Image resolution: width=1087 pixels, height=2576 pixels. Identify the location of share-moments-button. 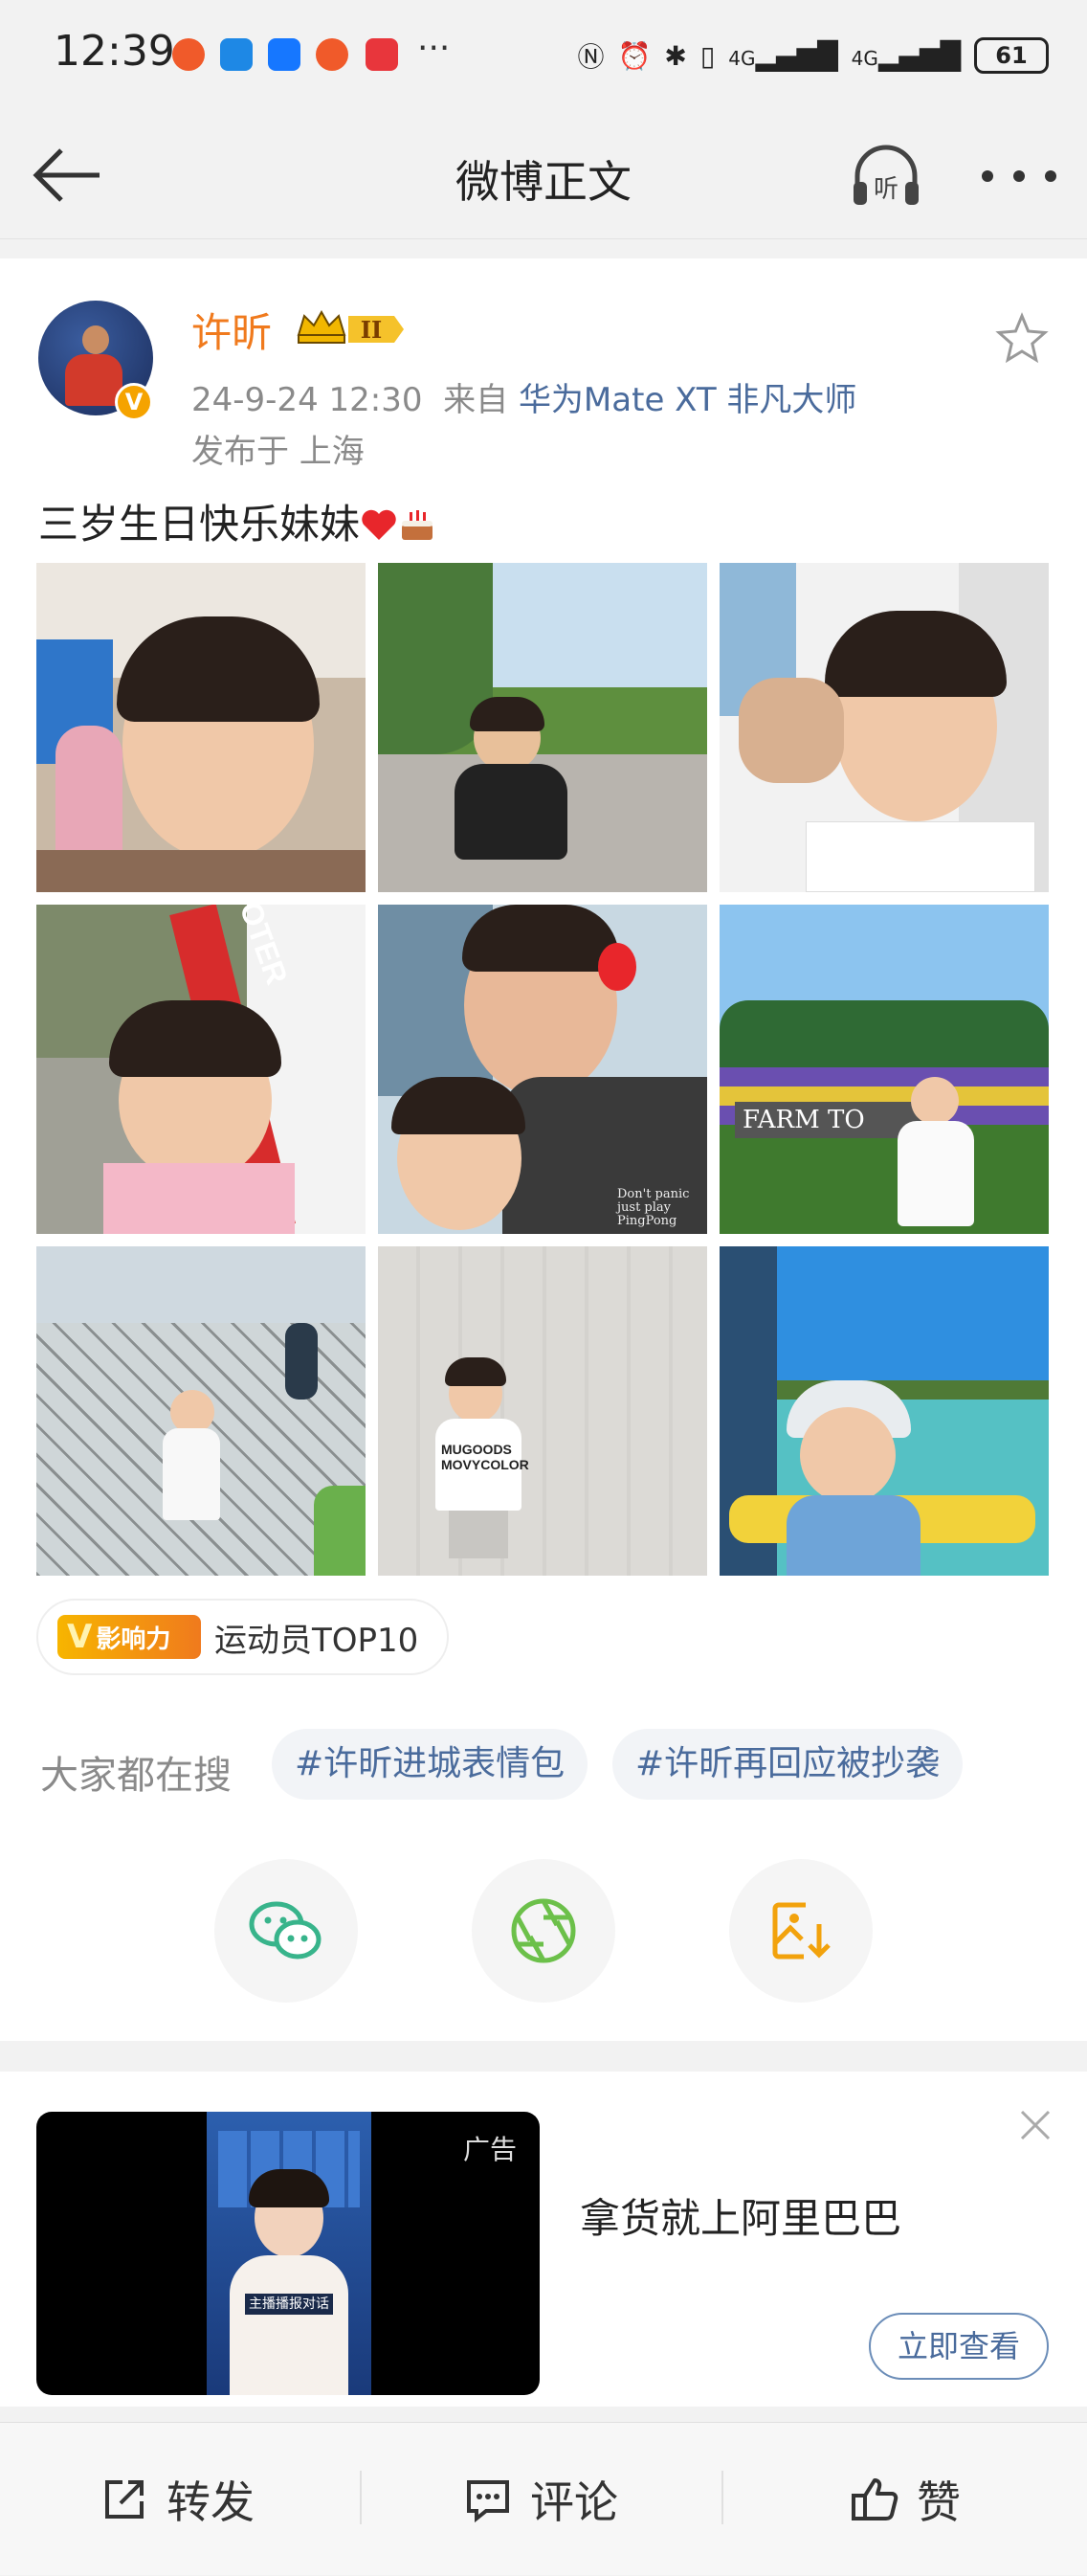
(544, 1931).